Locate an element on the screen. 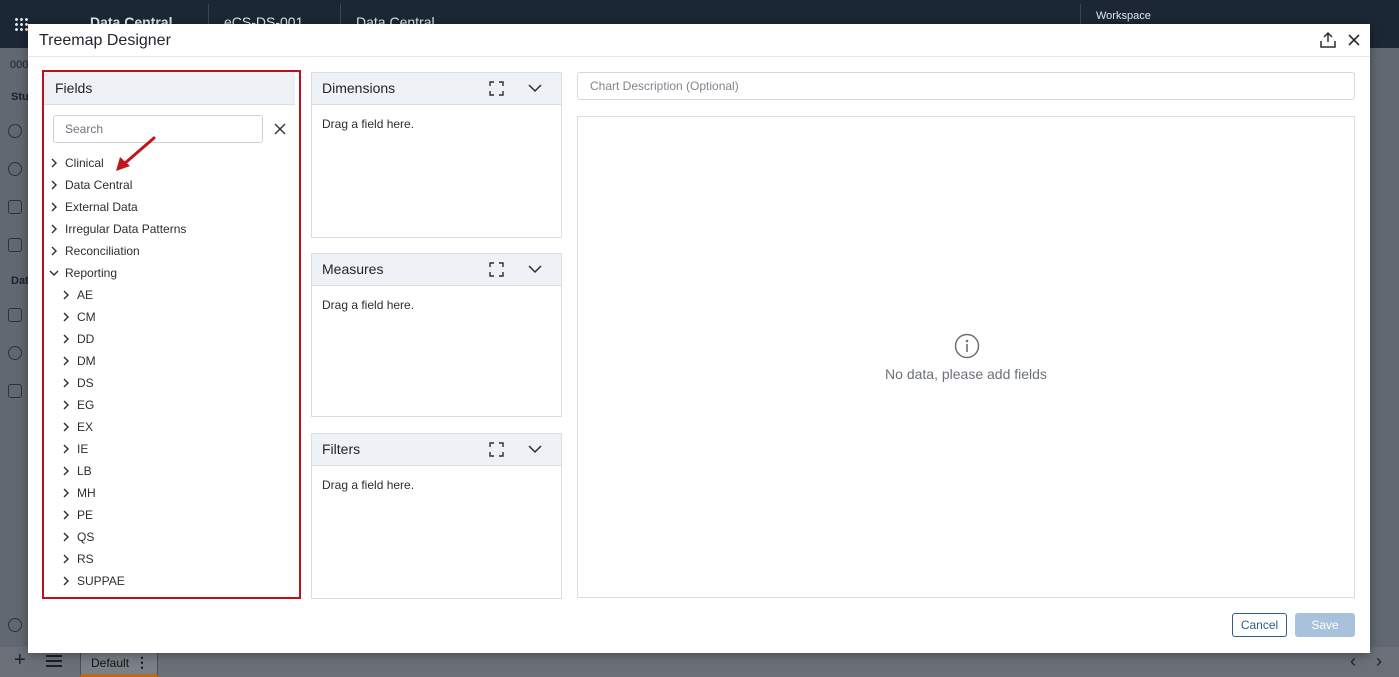 The width and height of the screenshot is (1399, 677). dimensions-panel: Dimensions Drag a field here. is located at coordinates (436, 155).